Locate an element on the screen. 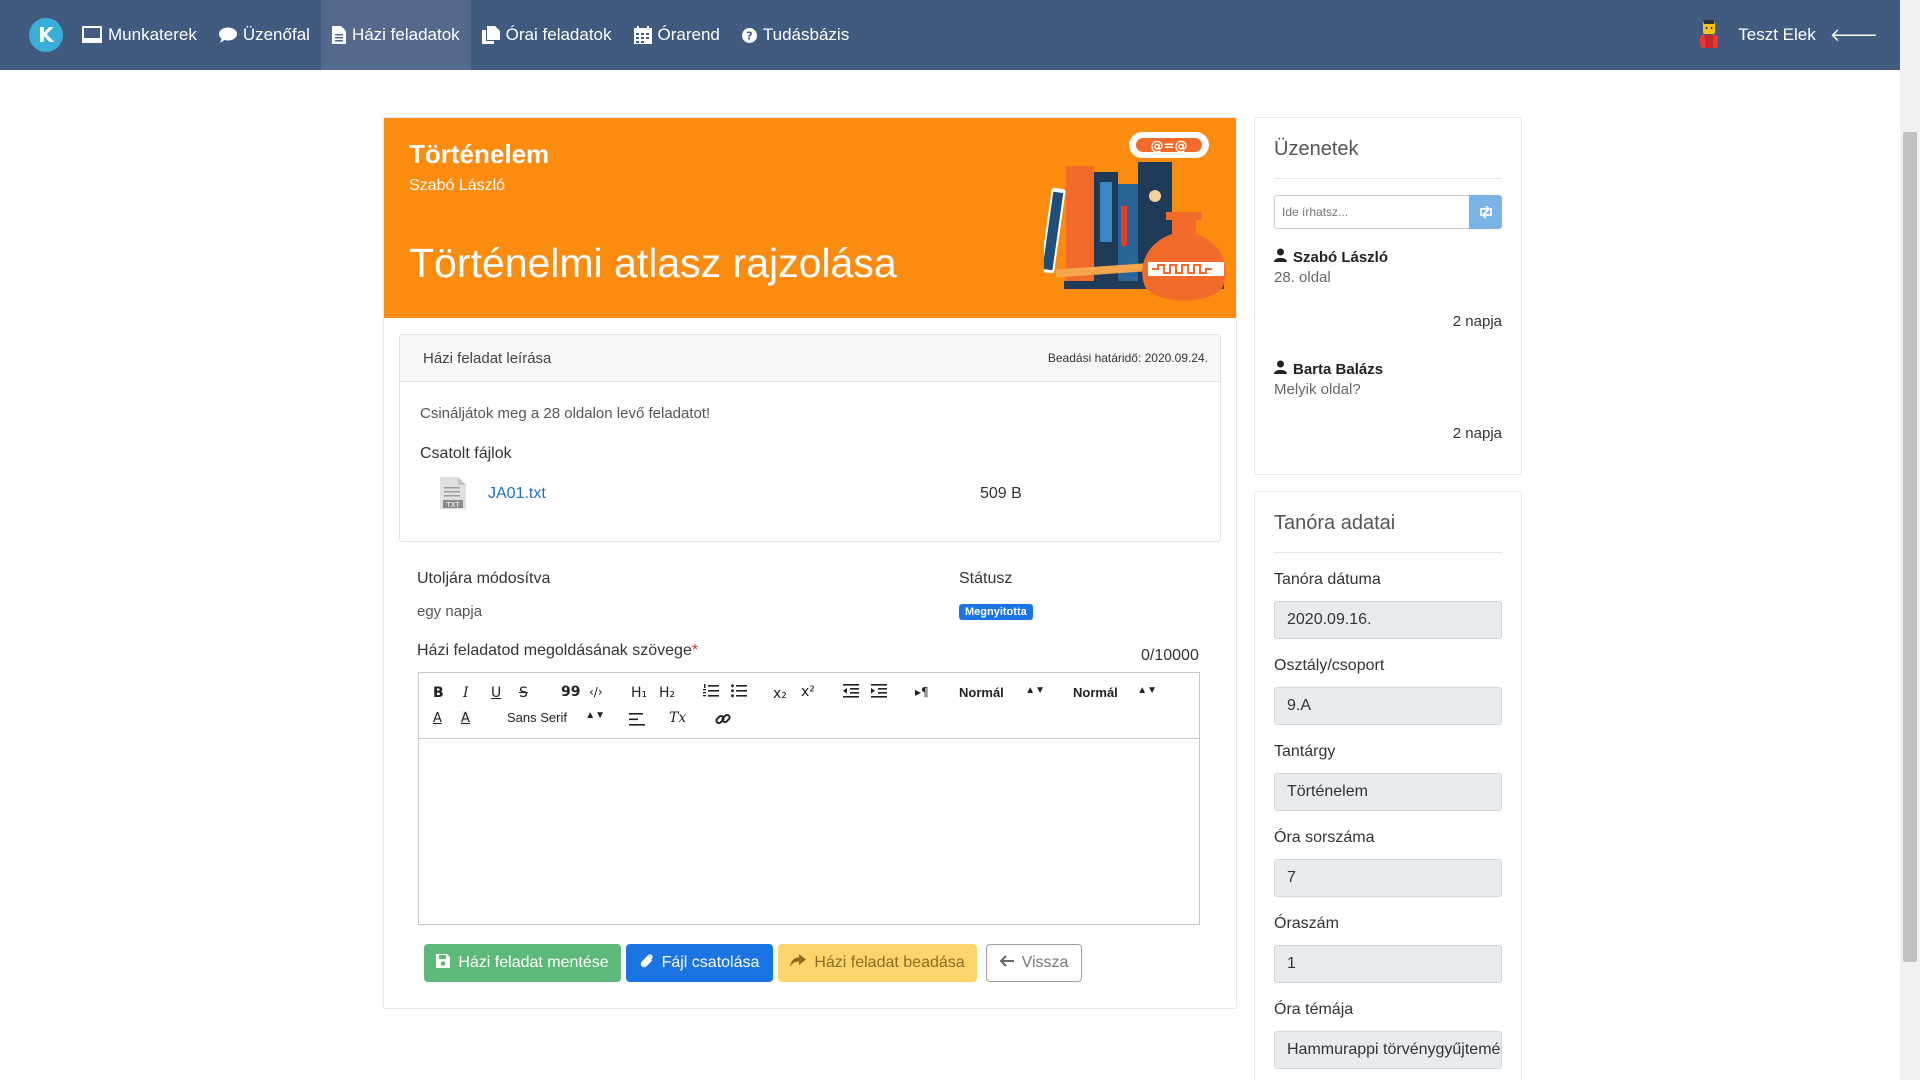 The width and height of the screenshot is (1920, 1080). nav-item-orarend: Órarend is located at coordinates (677, 35).